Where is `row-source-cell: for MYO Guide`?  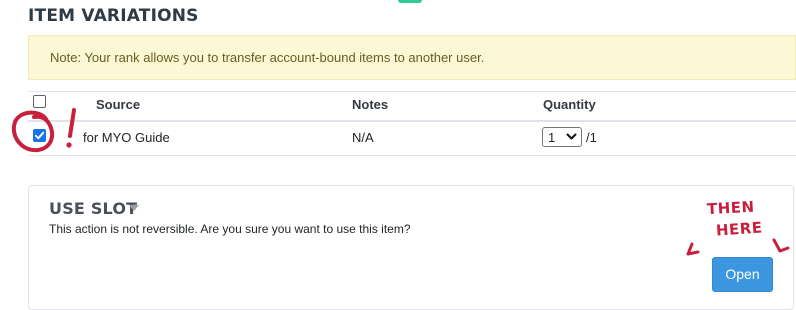 row-source-cell: for MYO Guide is located at coordinates (126, 137).